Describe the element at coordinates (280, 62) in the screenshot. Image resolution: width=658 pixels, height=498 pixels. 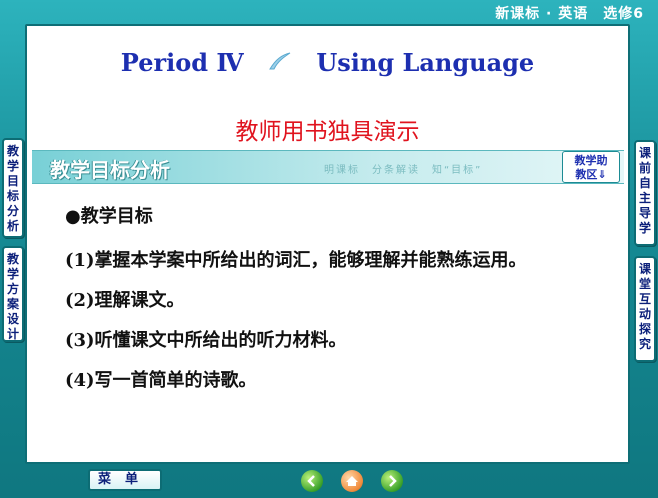
I see `decorative-swoosh-icon` at that location.